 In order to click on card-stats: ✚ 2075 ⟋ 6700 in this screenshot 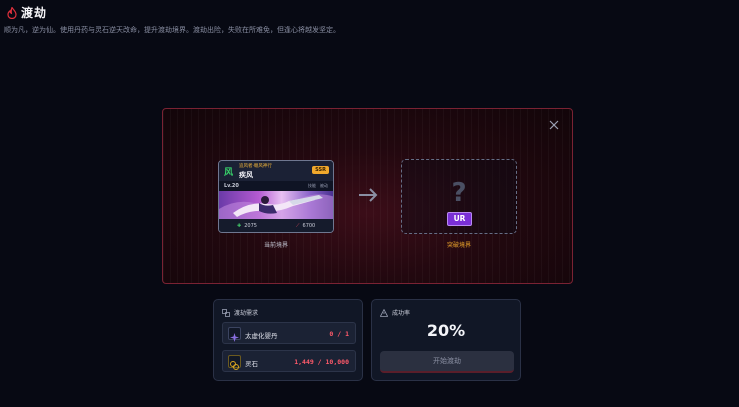, I will do `click(276, 225)`.